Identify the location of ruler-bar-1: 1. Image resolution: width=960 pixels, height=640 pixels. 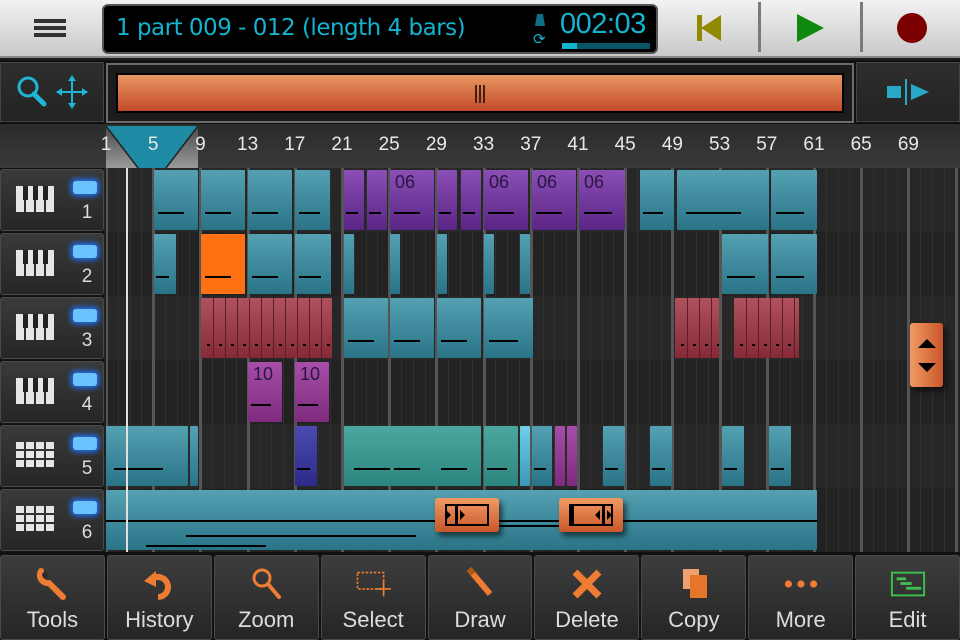
(106, 144).